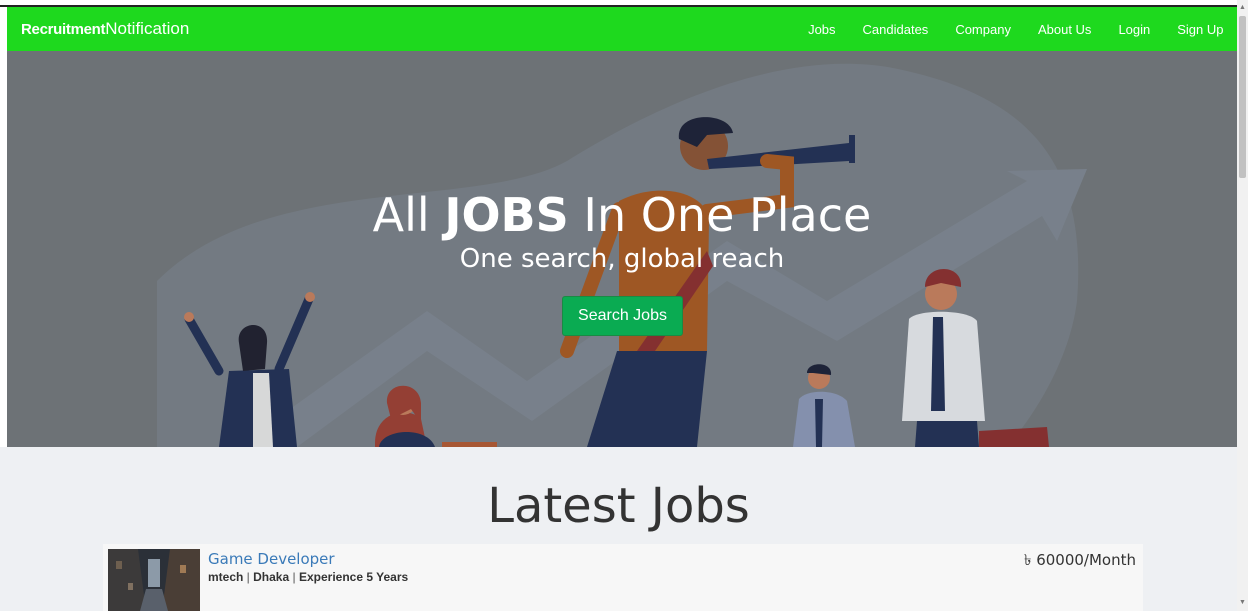  What do you see at coordinates (147, 28) in the screenshot?
I see `brand-normal-text: Notification` at bounding box center [147, 28].